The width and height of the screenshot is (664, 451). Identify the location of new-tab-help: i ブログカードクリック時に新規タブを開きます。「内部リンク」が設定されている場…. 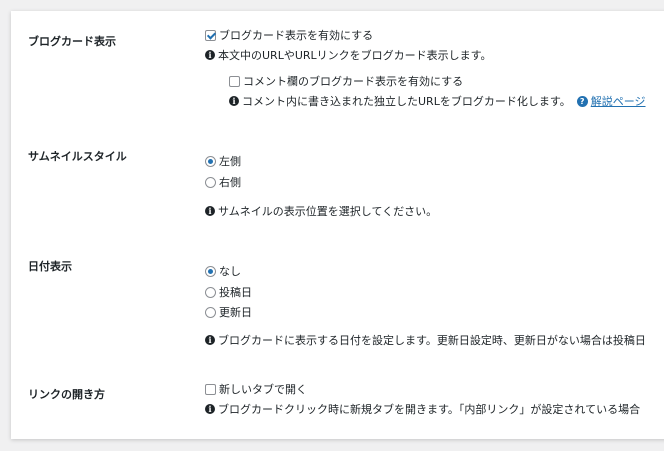
(422, 409).